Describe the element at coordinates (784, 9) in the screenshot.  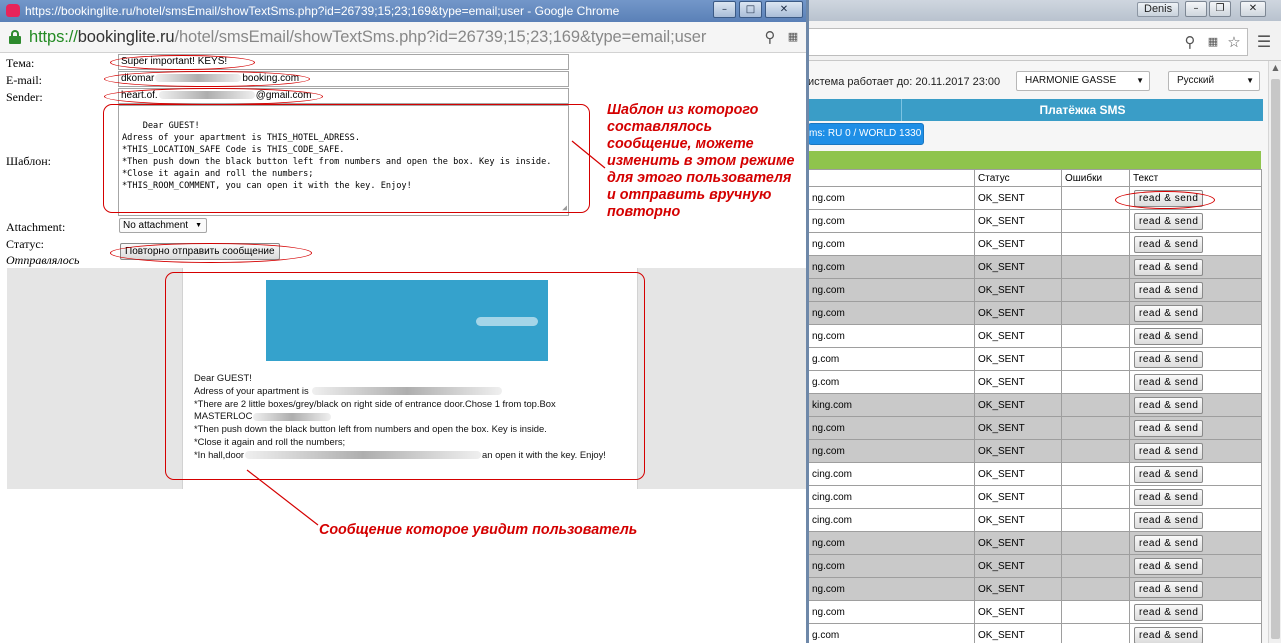
I see `popup-close-button: ✕` at that location.